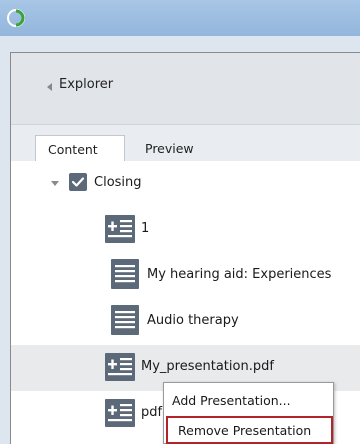 The height and width of the screenshot is (444, 360). I want to click on tree-item-label: My hearing aid: Experiences, so click(239, 274).